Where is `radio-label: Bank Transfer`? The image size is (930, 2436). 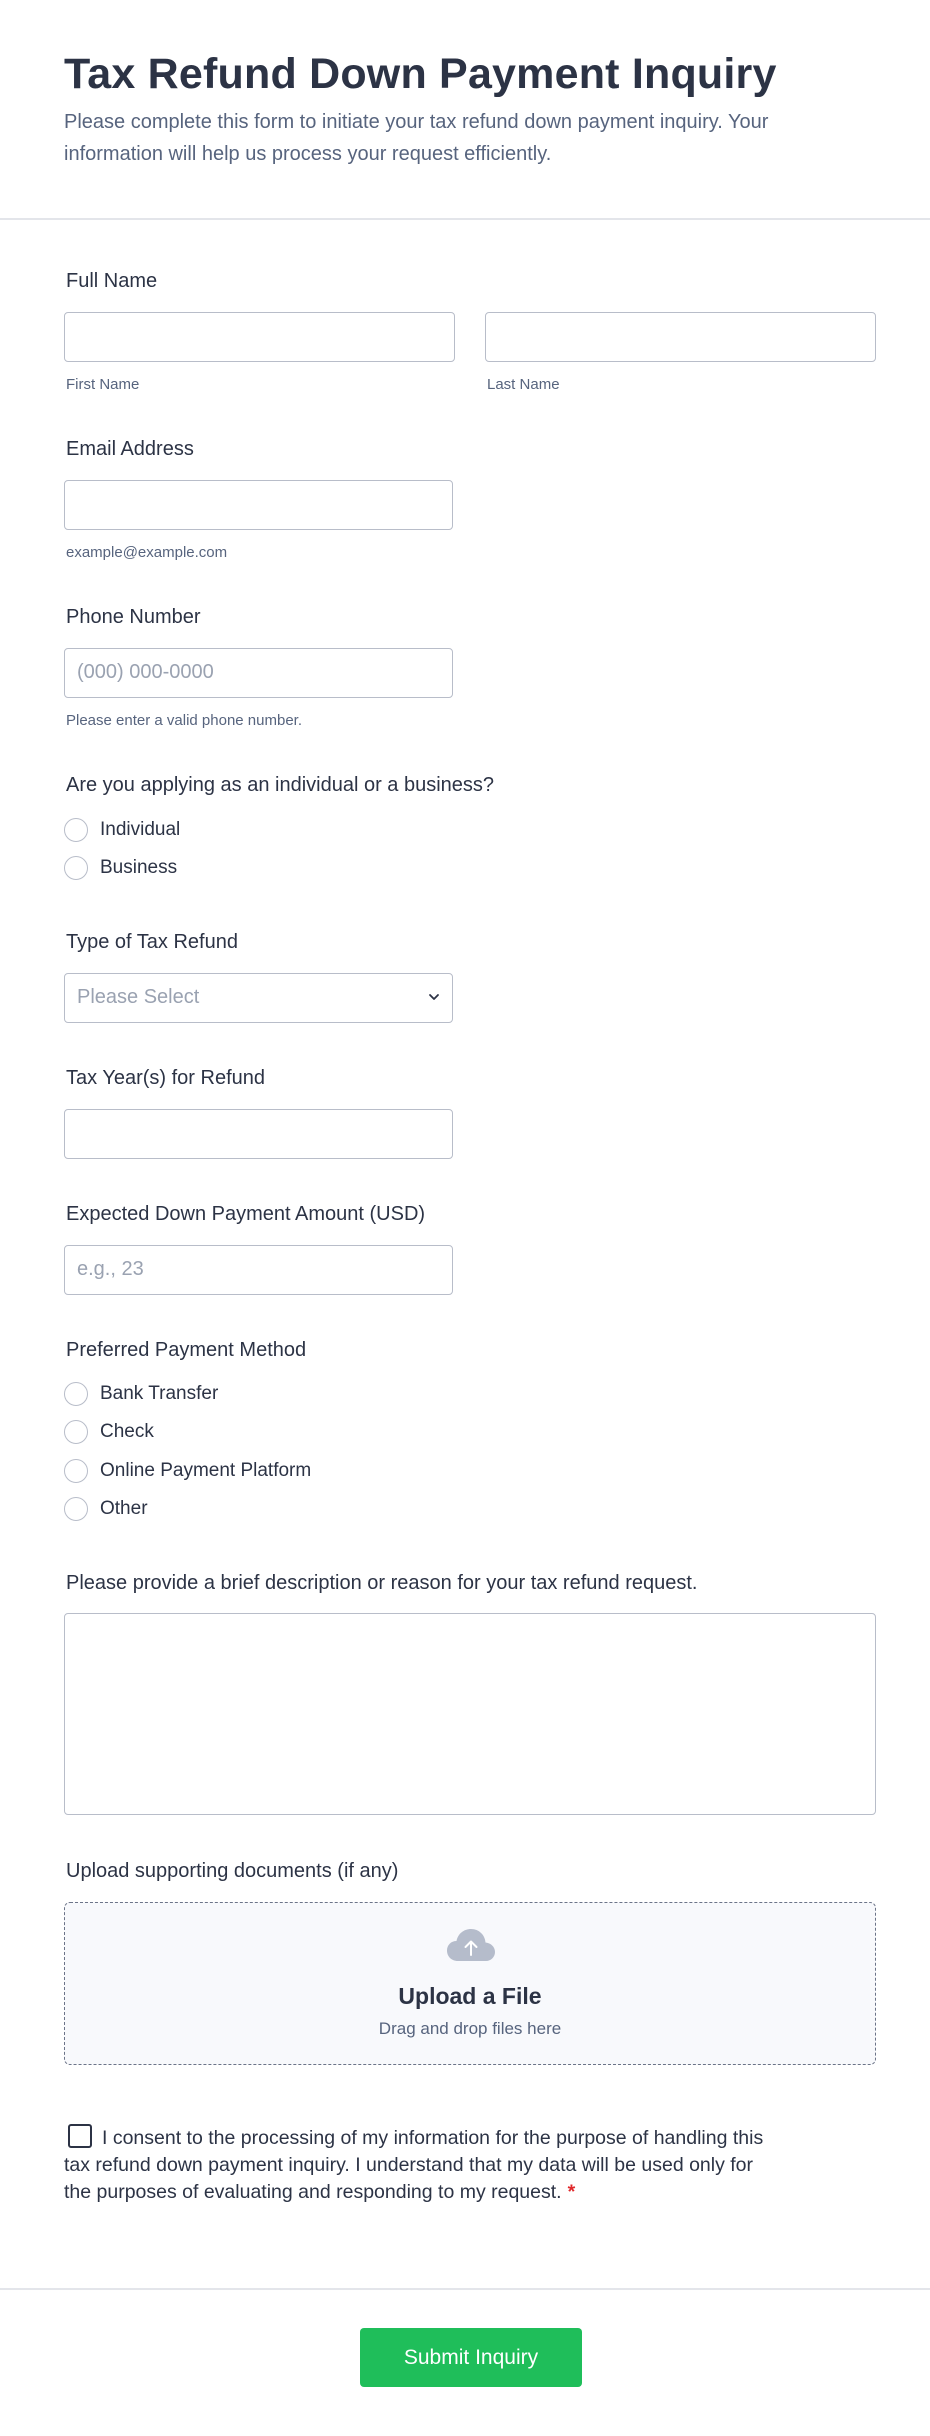
radio-label: Bank Transfer is located at coordinates (159, 1393).